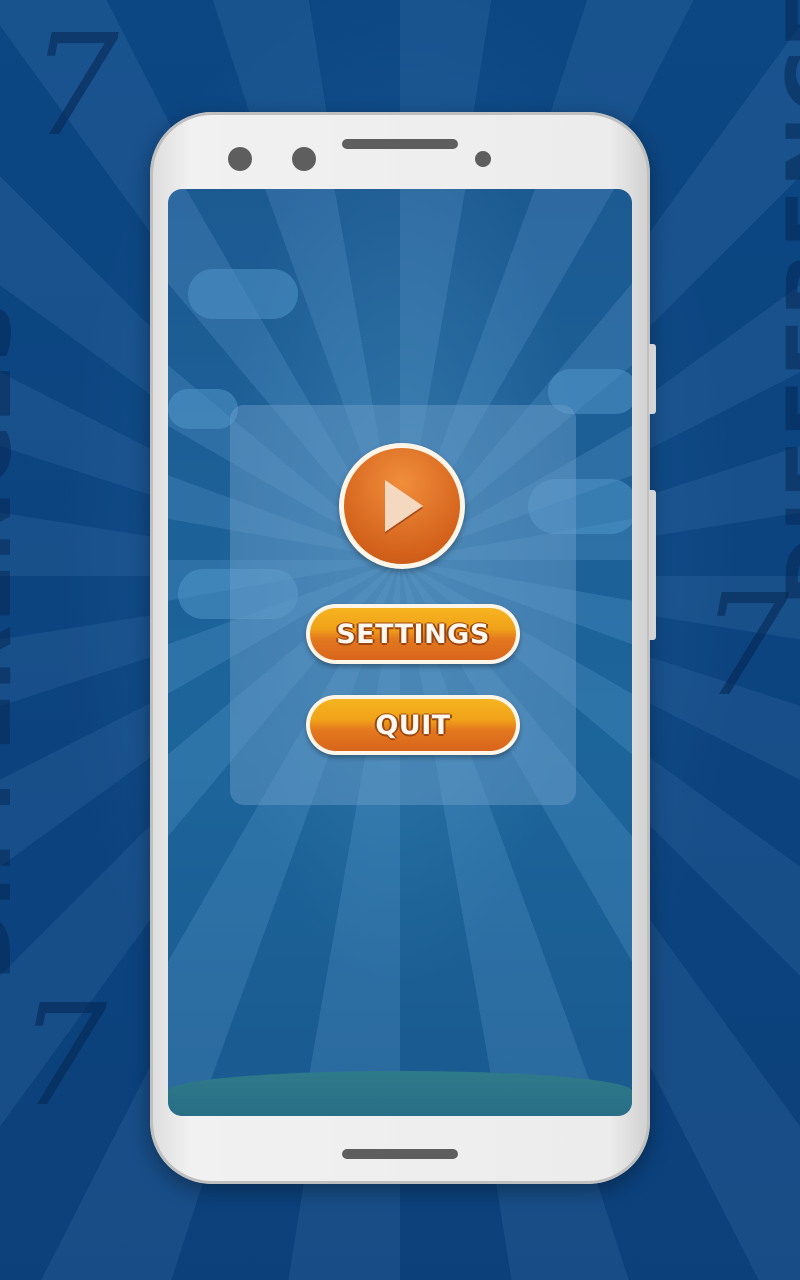 Image resolution: width=800 pixels, height=1280 pixels. What do you see at coordinates (652, 379) in the screenshot?
I see `phone-volume-button` at bounding box center [652, 379].